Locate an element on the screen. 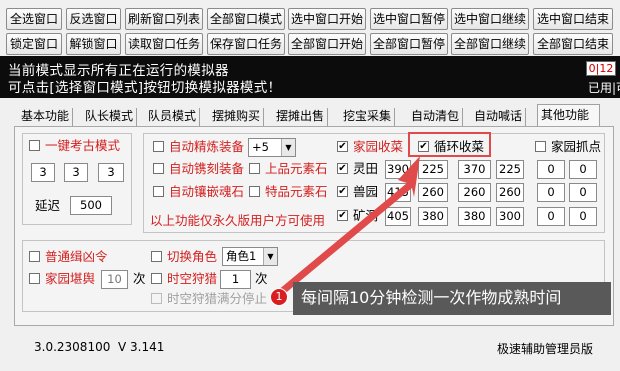  step-badge: 1 is located at coordinates (279, 297).